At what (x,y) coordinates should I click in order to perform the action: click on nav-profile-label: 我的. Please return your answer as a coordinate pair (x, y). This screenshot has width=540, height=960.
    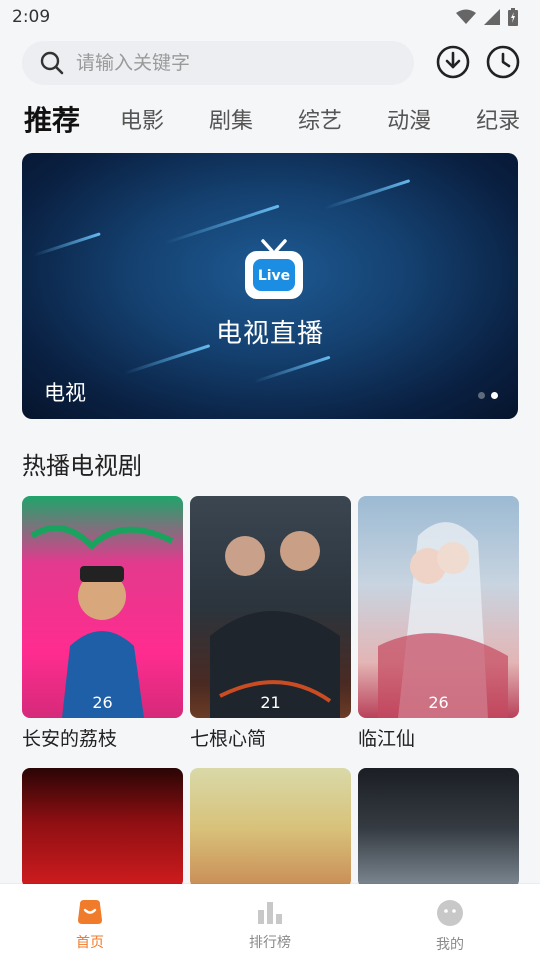
    Looking at the image, I should click on (450, 945).